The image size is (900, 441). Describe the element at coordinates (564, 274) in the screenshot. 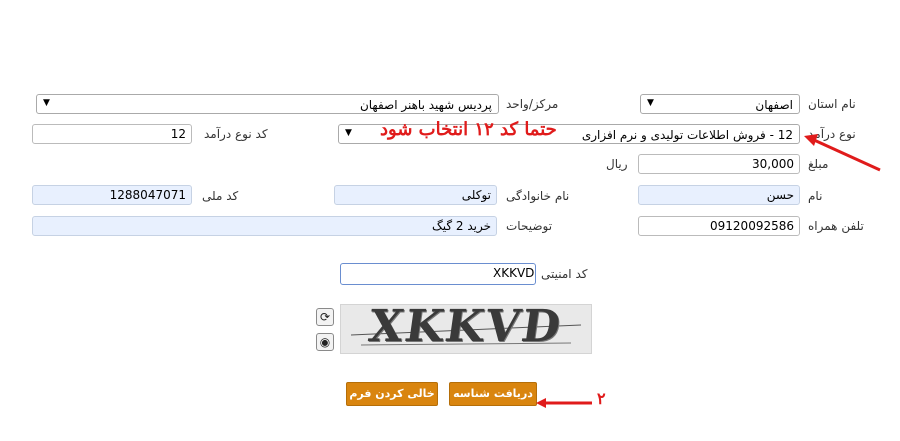

I see `security-code-label: کد امنیتی` at that location.